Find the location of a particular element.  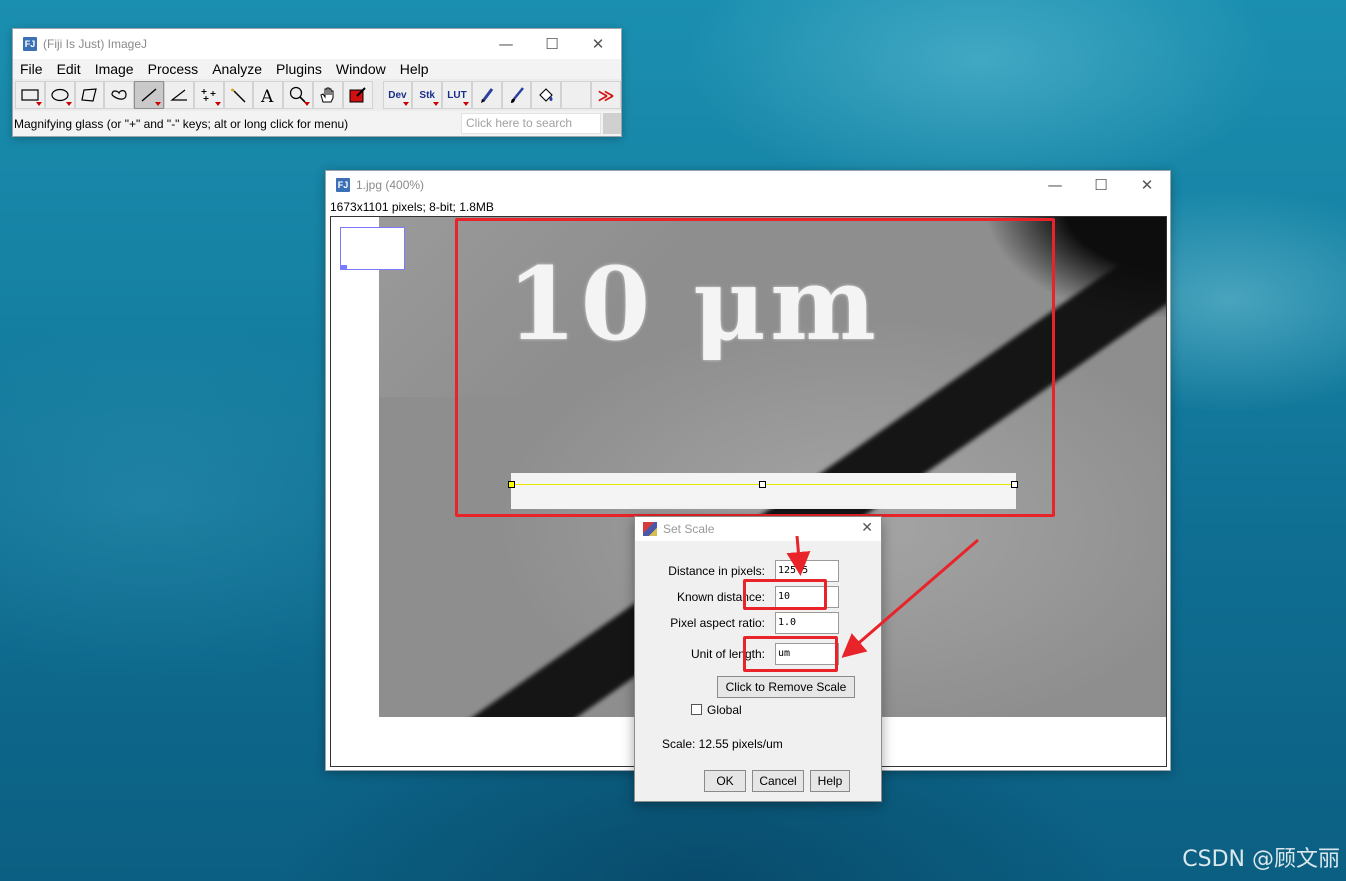

polygon-tool-button is located at coordinates (89, 95).